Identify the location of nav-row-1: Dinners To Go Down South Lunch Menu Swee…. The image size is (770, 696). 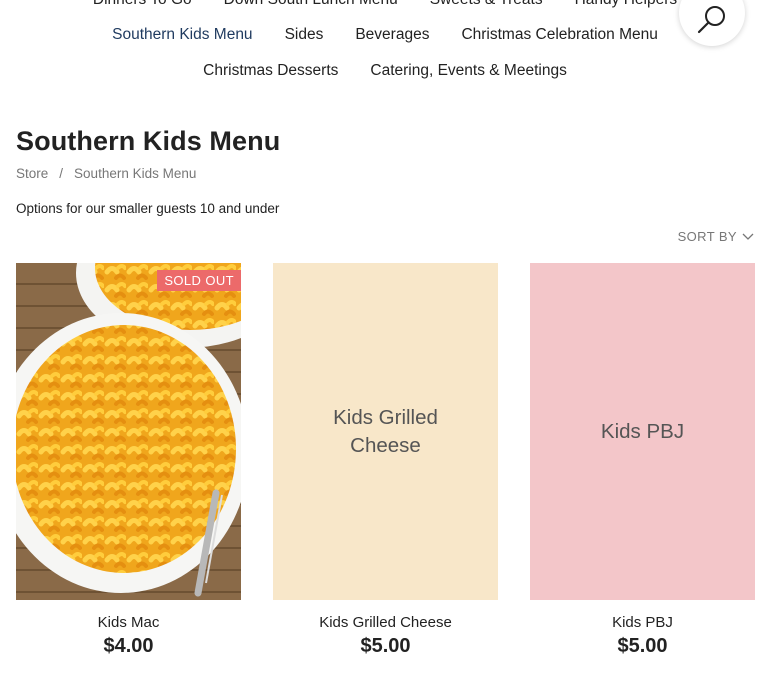
(385, 4).